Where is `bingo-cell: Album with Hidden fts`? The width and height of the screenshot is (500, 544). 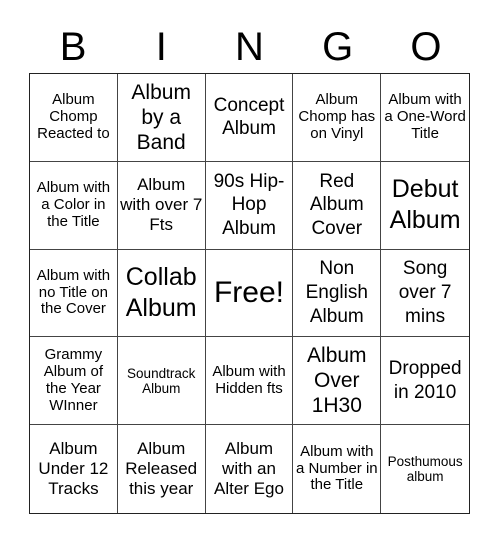 bingo-cell: Album with Hidden fts is located at coordinates (249, 381).